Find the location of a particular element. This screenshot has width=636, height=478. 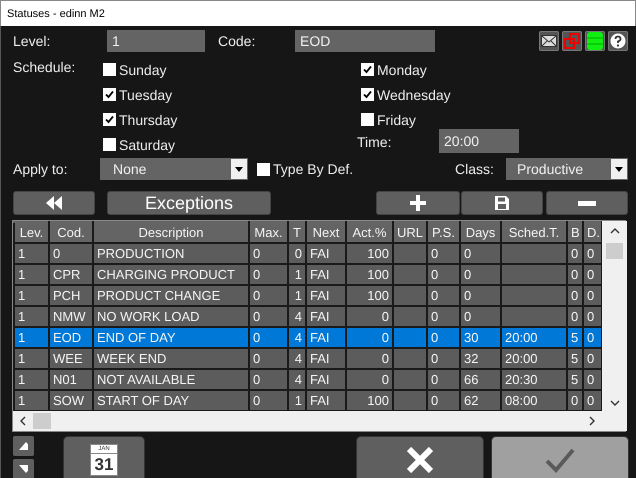

apply-to-label: Apply to: is located at coordinates (40, 169).